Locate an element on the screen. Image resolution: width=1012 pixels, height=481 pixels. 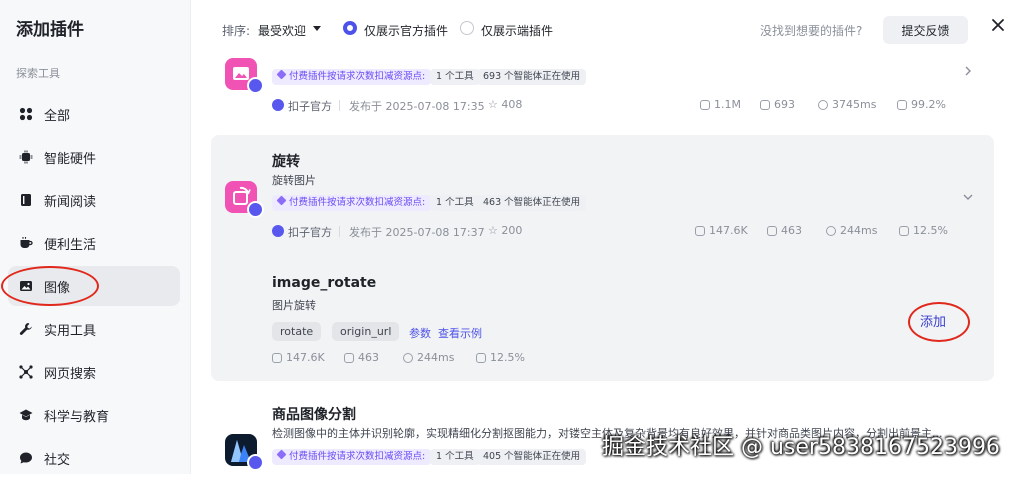
author-avatar-icon is located at coordinates (278, 105).